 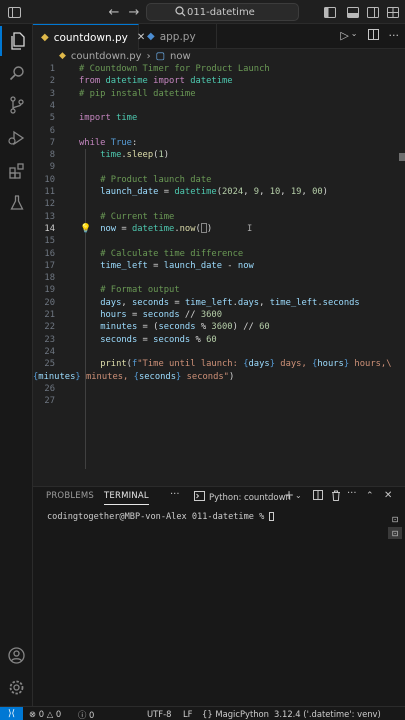 I want to click on tab-label: app.py, so click(x=177, y=36).